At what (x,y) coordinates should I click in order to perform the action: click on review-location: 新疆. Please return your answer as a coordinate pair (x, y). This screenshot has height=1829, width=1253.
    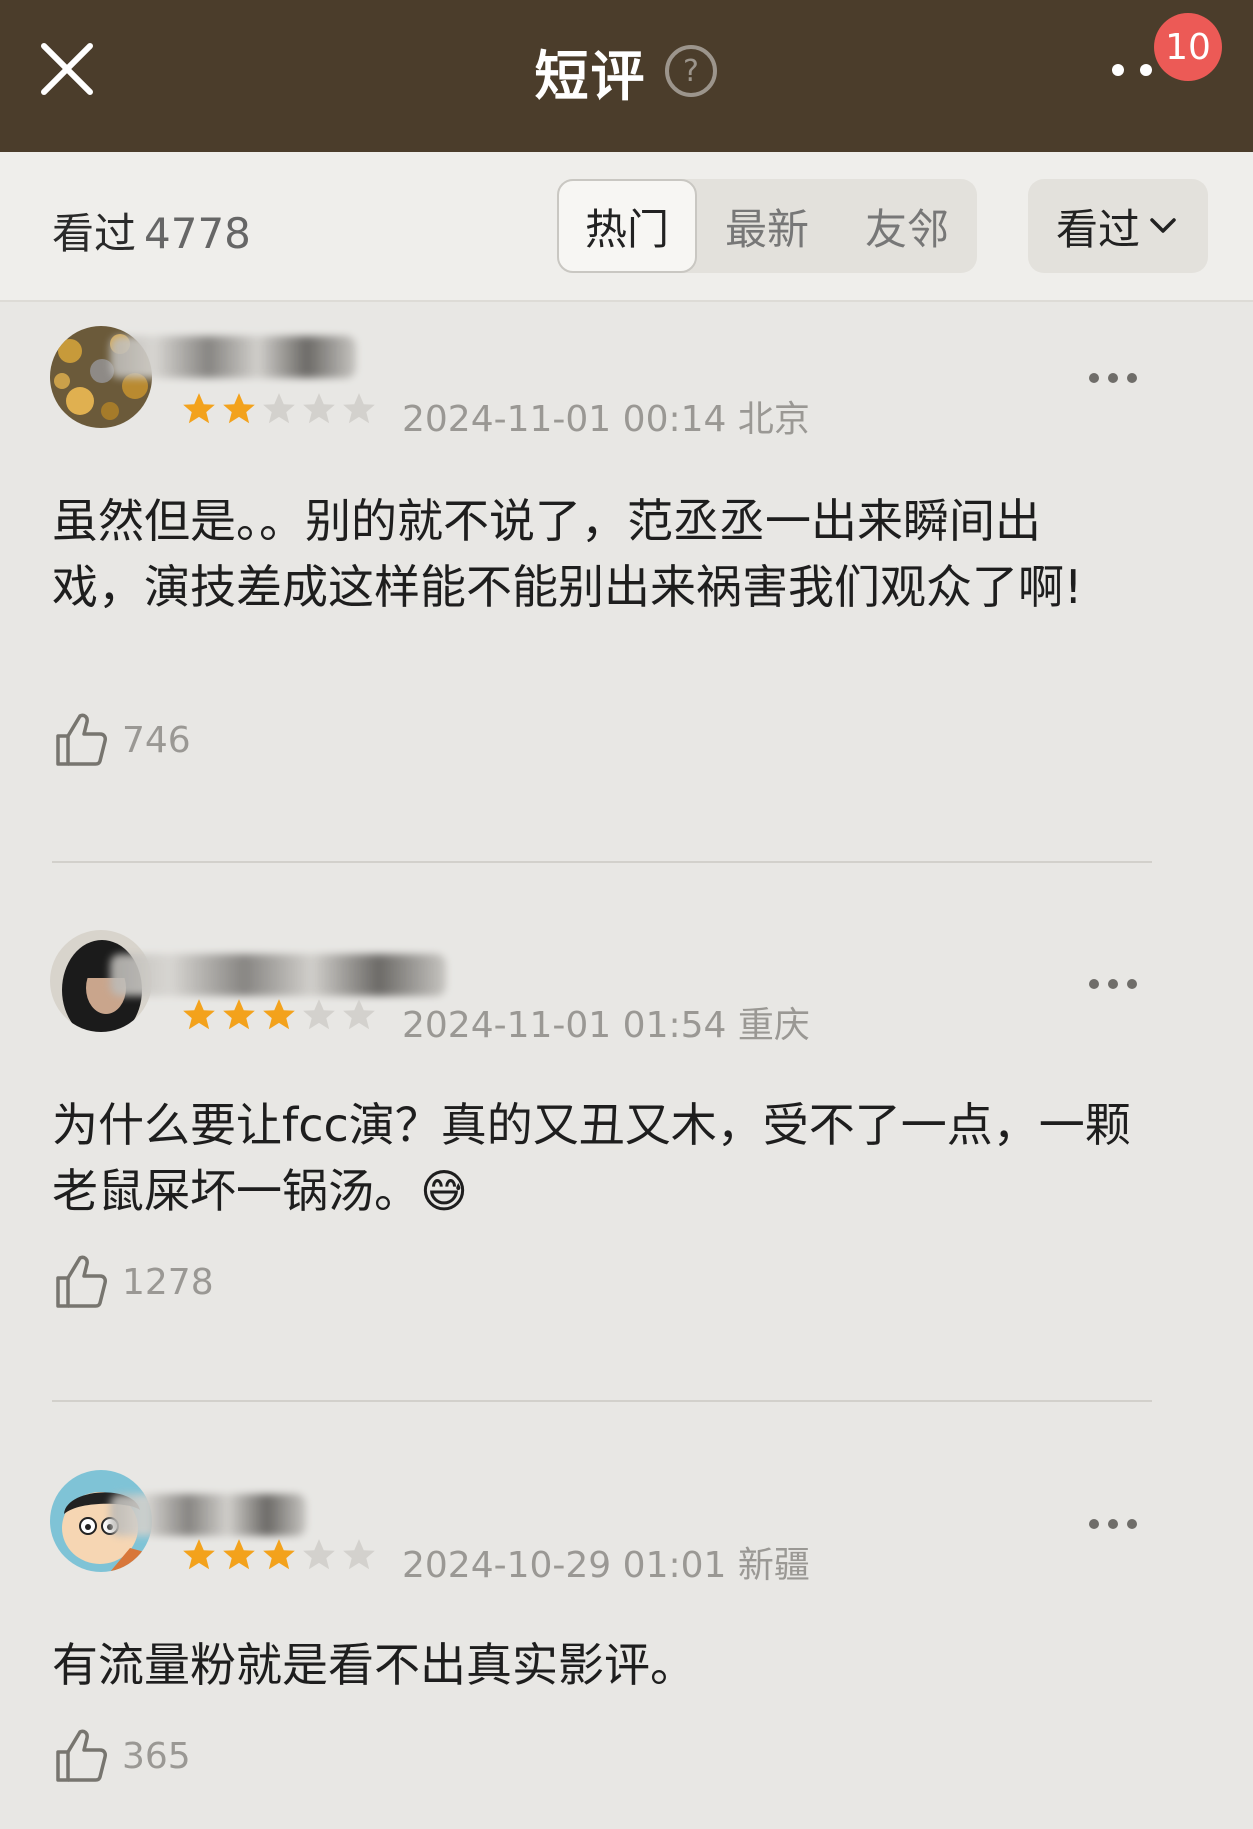
    Looking at the image, I should click on (773, 1565).